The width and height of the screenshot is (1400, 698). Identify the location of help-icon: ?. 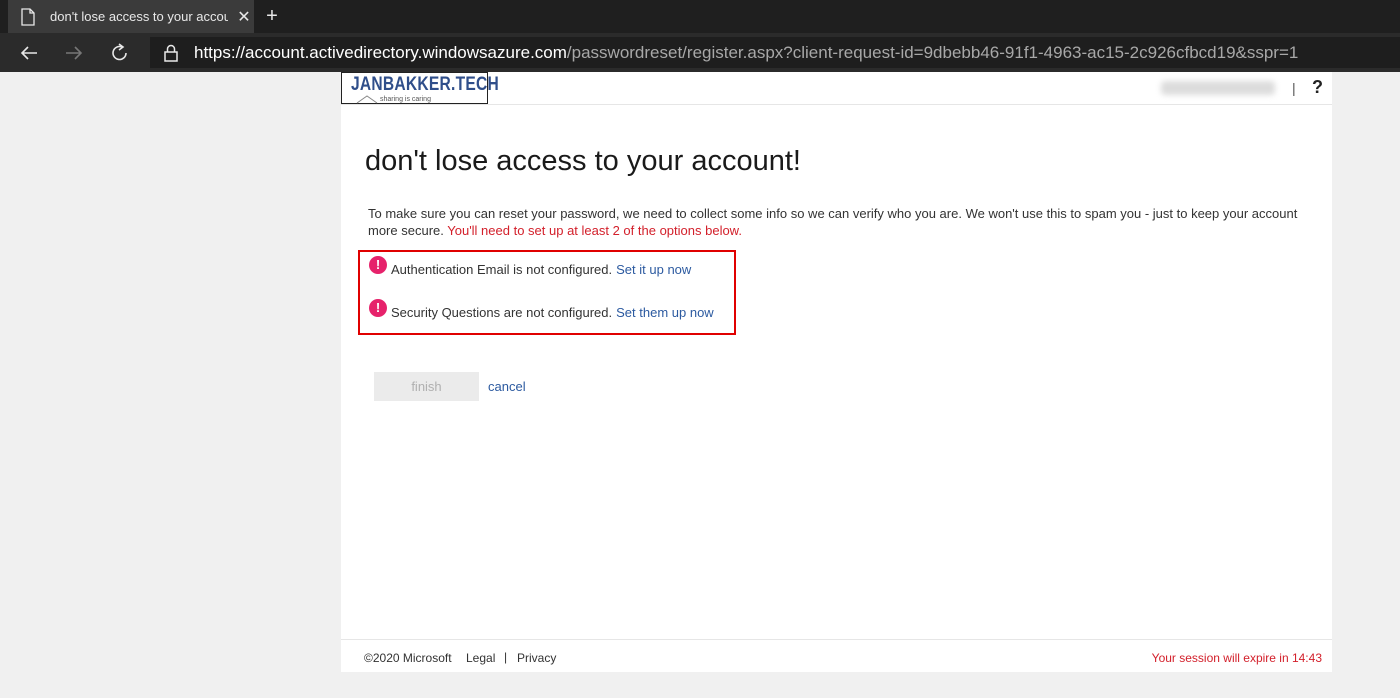
(1317, 87).